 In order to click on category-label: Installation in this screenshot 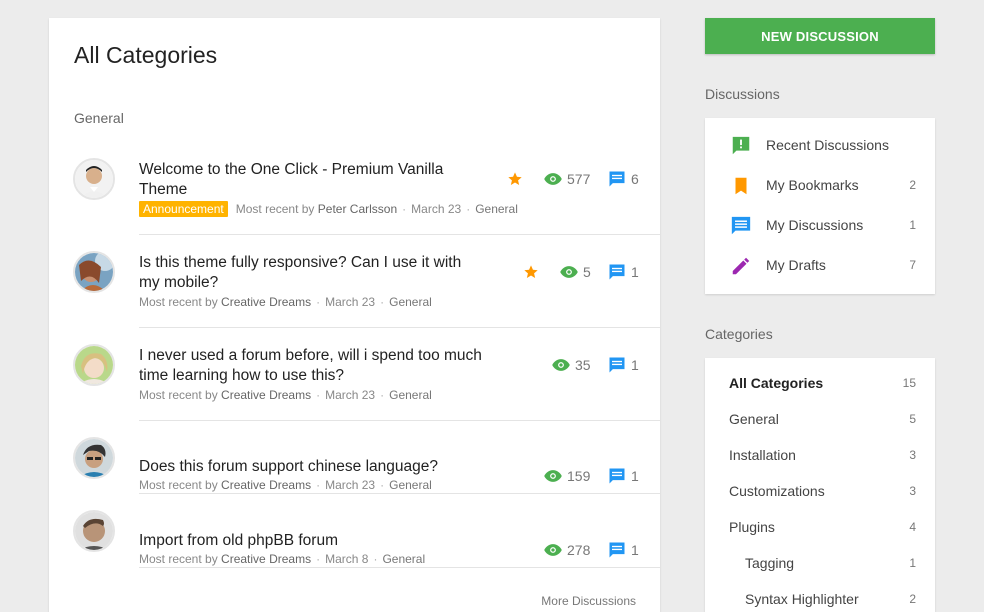, I will do `click(762, 455)`.